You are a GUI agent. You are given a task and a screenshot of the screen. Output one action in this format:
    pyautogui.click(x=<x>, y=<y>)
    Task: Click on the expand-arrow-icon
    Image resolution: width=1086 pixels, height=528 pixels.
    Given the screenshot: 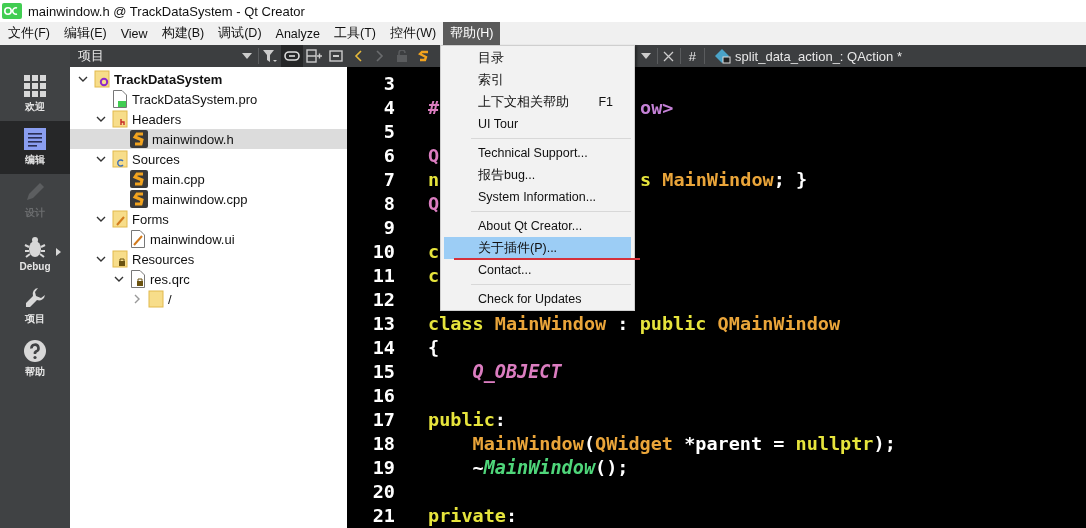 What is the action you would take?
    pyautogui.click(x=58, y=252)
    